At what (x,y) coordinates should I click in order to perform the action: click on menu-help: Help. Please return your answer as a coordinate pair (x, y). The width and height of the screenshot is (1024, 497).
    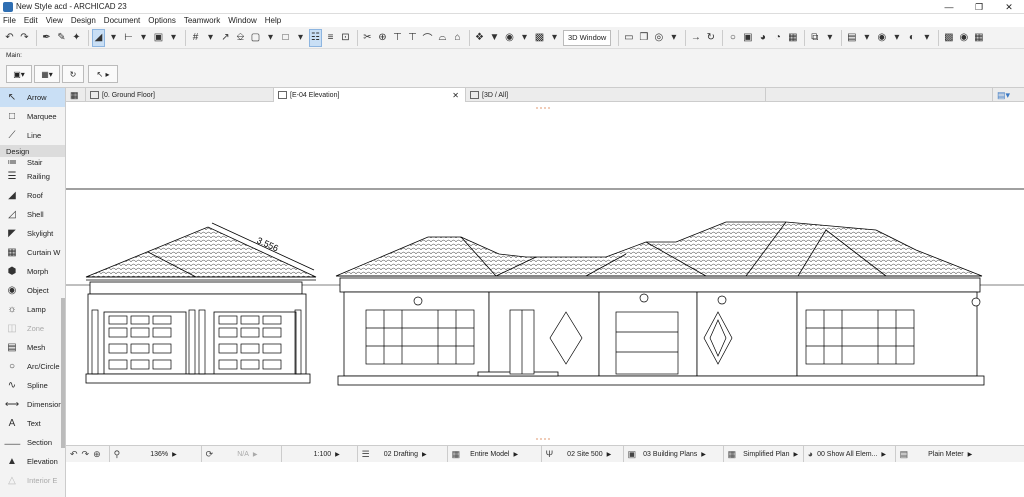
    Looking at the image, I should click on (273, 20).